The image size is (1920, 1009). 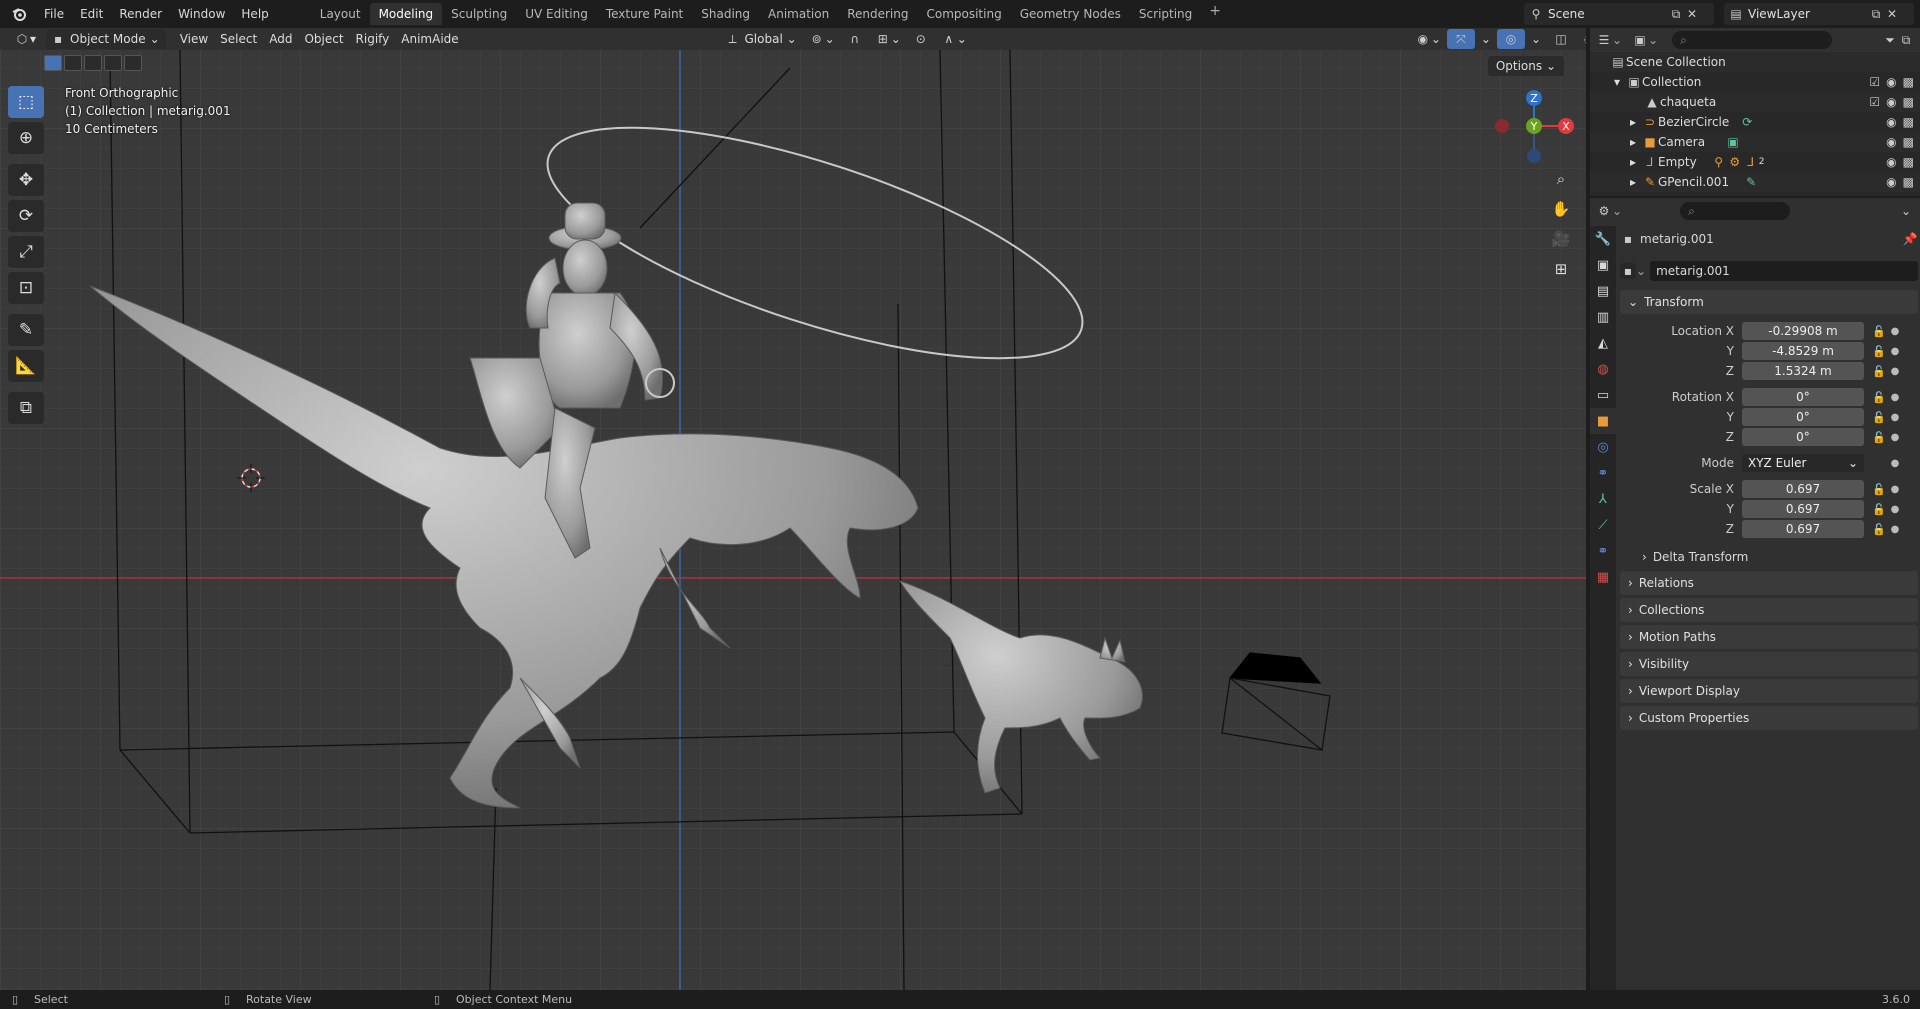 I want to click on tab-scripting: Scripting, so click(x=1165, y=14).